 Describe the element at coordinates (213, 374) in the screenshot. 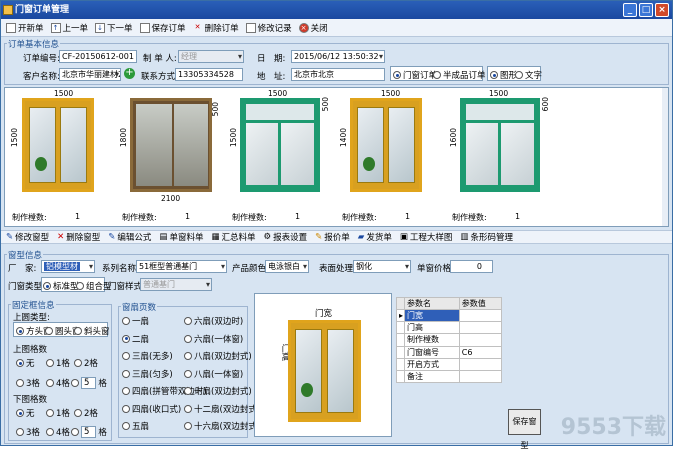

I see `sash-option: 八扇(一体窗)` at that location.